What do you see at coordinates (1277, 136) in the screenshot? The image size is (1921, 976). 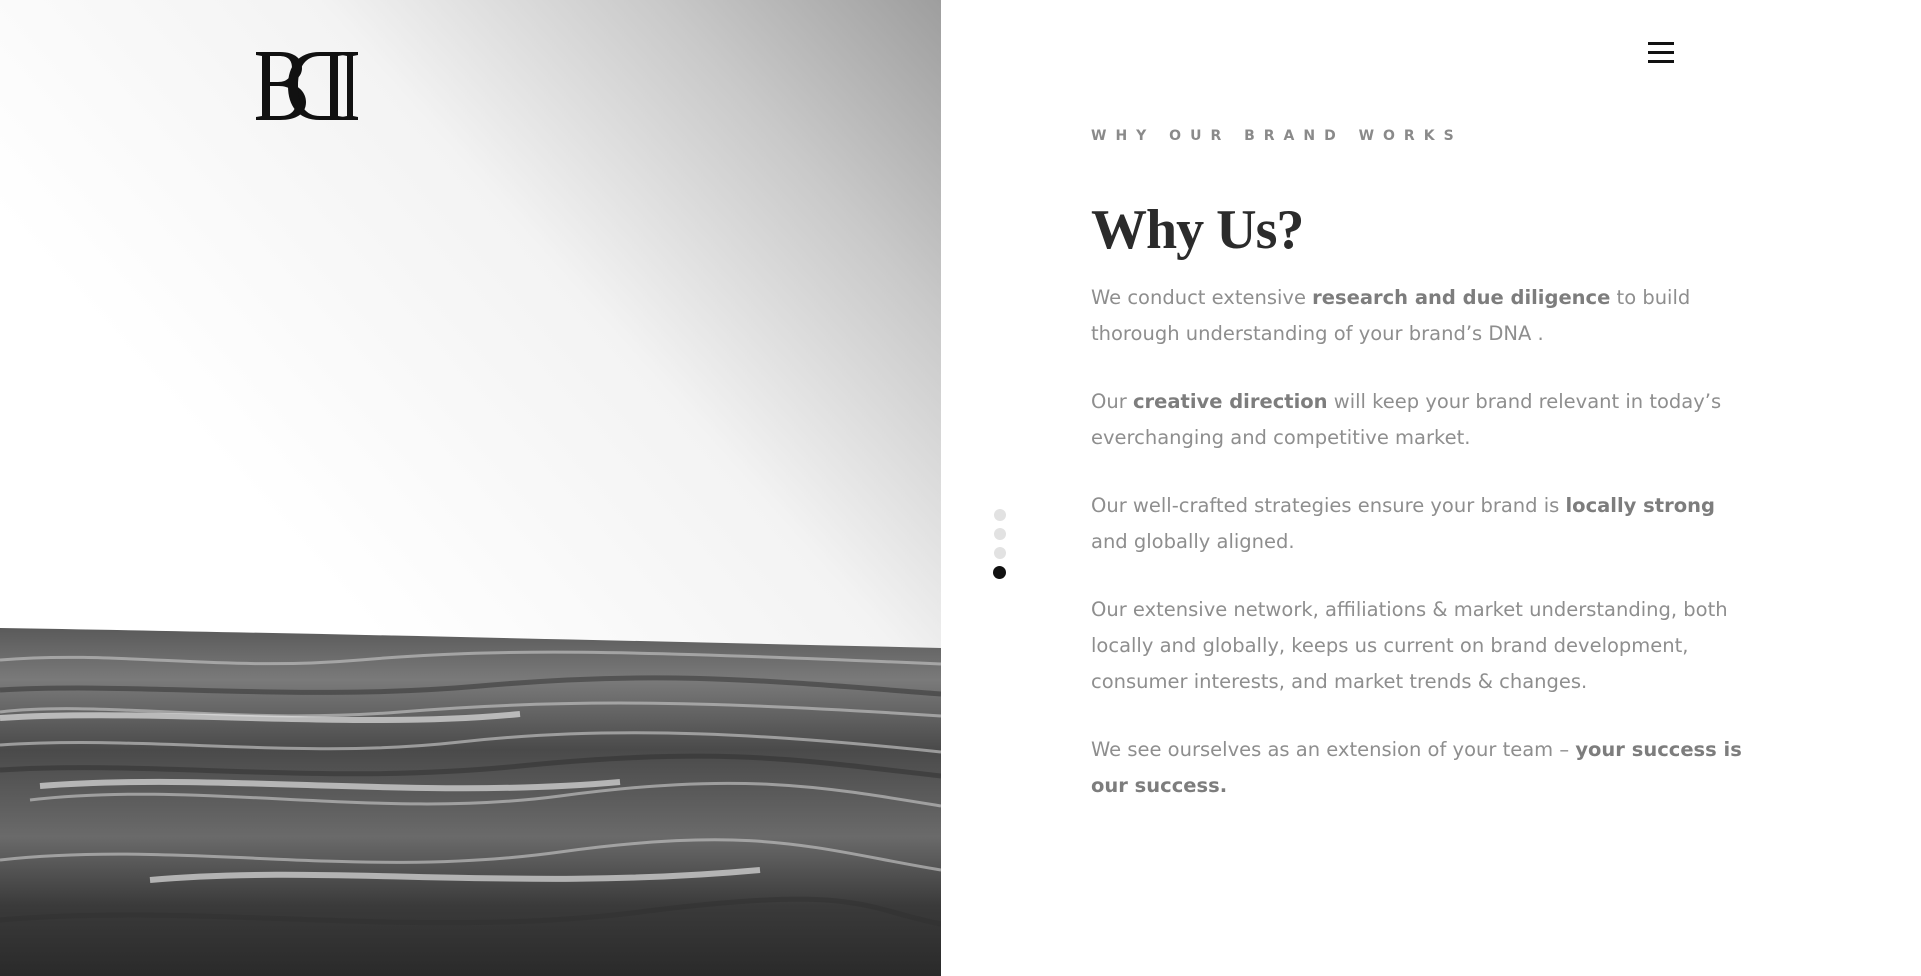 I see `section-eyebrow: WHY OUR BRAND WORKS` at bounding box center [1277, 136].